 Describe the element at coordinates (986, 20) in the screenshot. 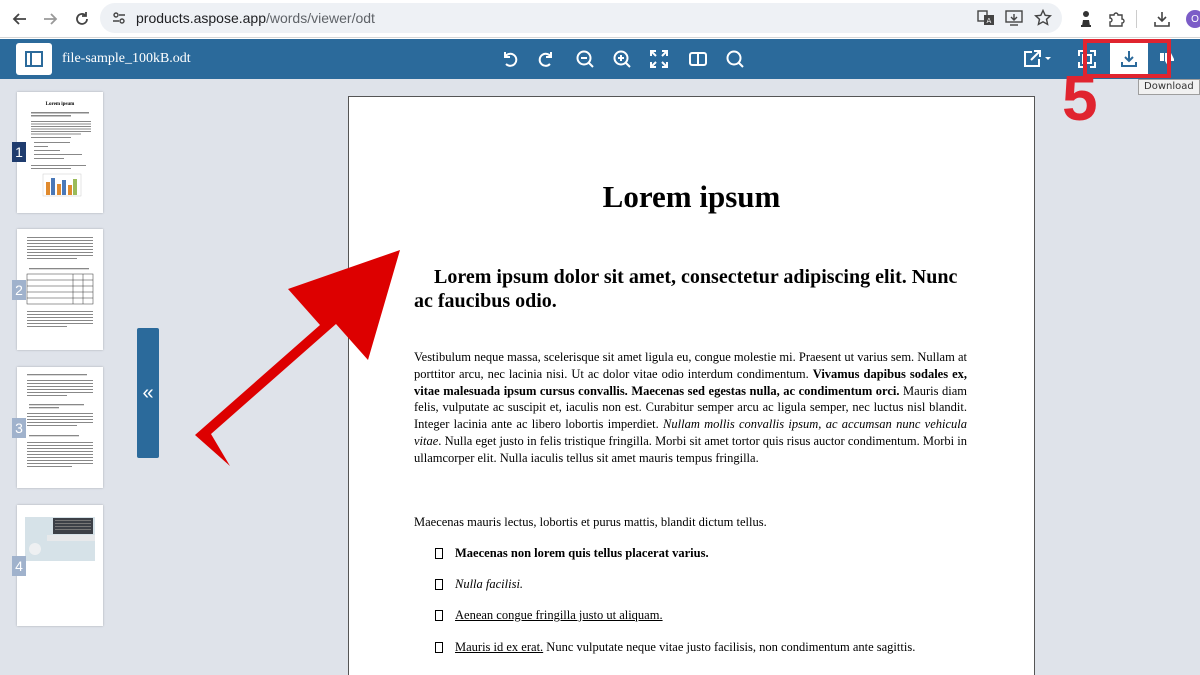

I see `translate-icon: A` at that location.